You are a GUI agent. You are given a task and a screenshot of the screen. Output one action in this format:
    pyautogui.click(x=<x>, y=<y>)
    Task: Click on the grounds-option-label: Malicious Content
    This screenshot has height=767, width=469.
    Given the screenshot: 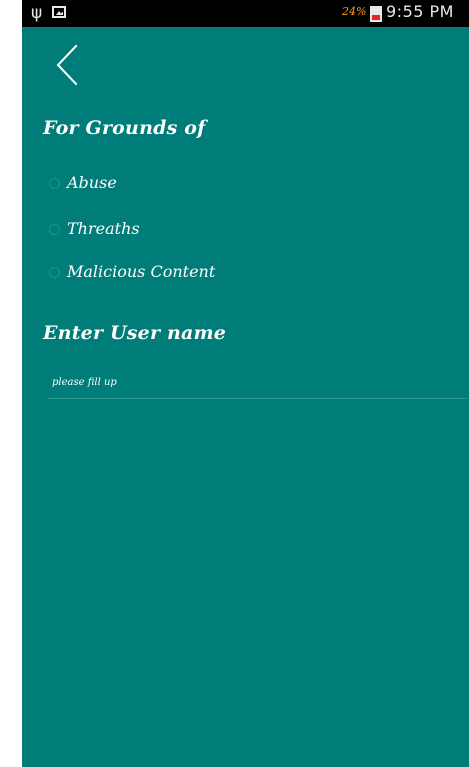 What is the action you would take?
    pyautogui.click(x=141, y=271)
    